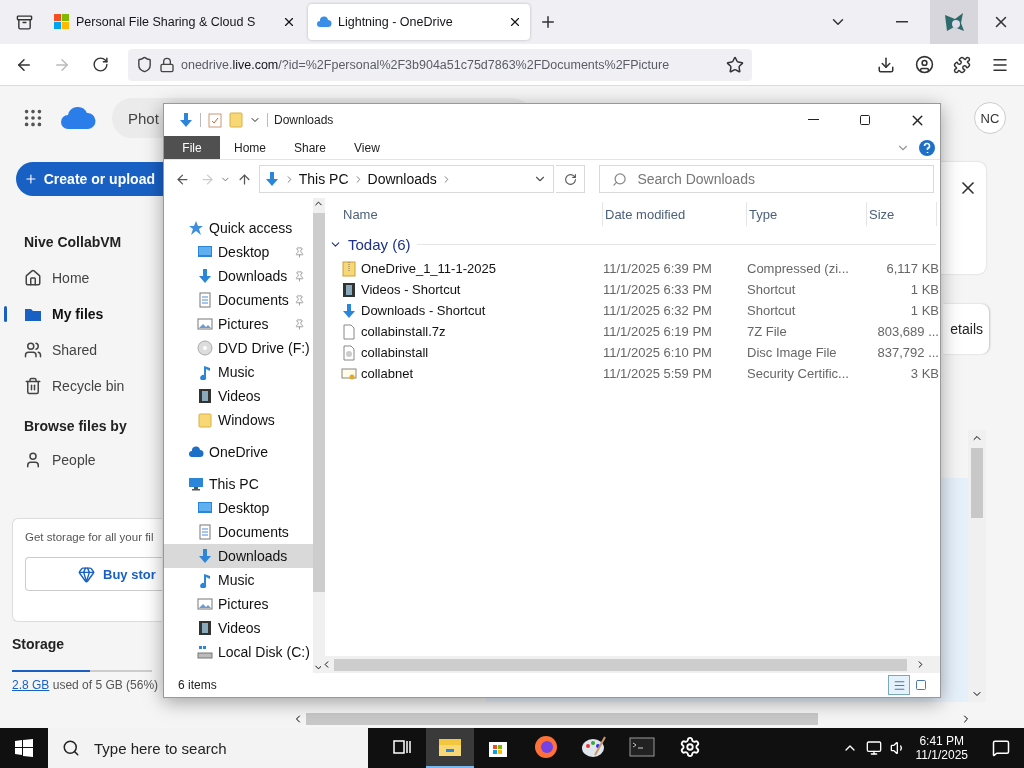 The height and width of the screenshot is (768, 1024). Describe the element at coordinates (927, 147) in the screenshot. I see `help-icon` at that location.